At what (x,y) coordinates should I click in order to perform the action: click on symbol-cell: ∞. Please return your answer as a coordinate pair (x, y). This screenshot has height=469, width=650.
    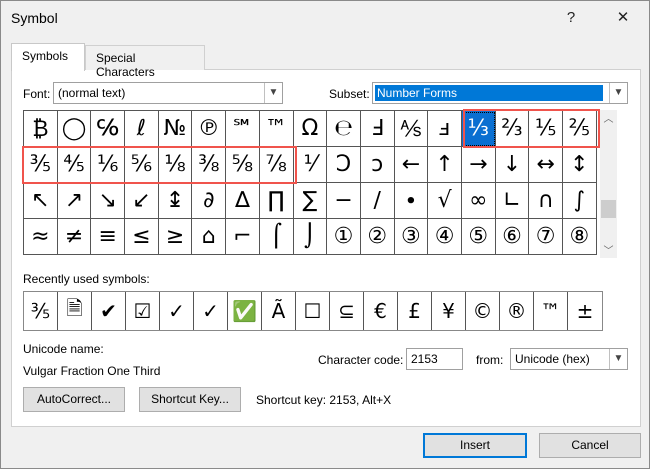
    Looking at the image, I should click on (478, 201).